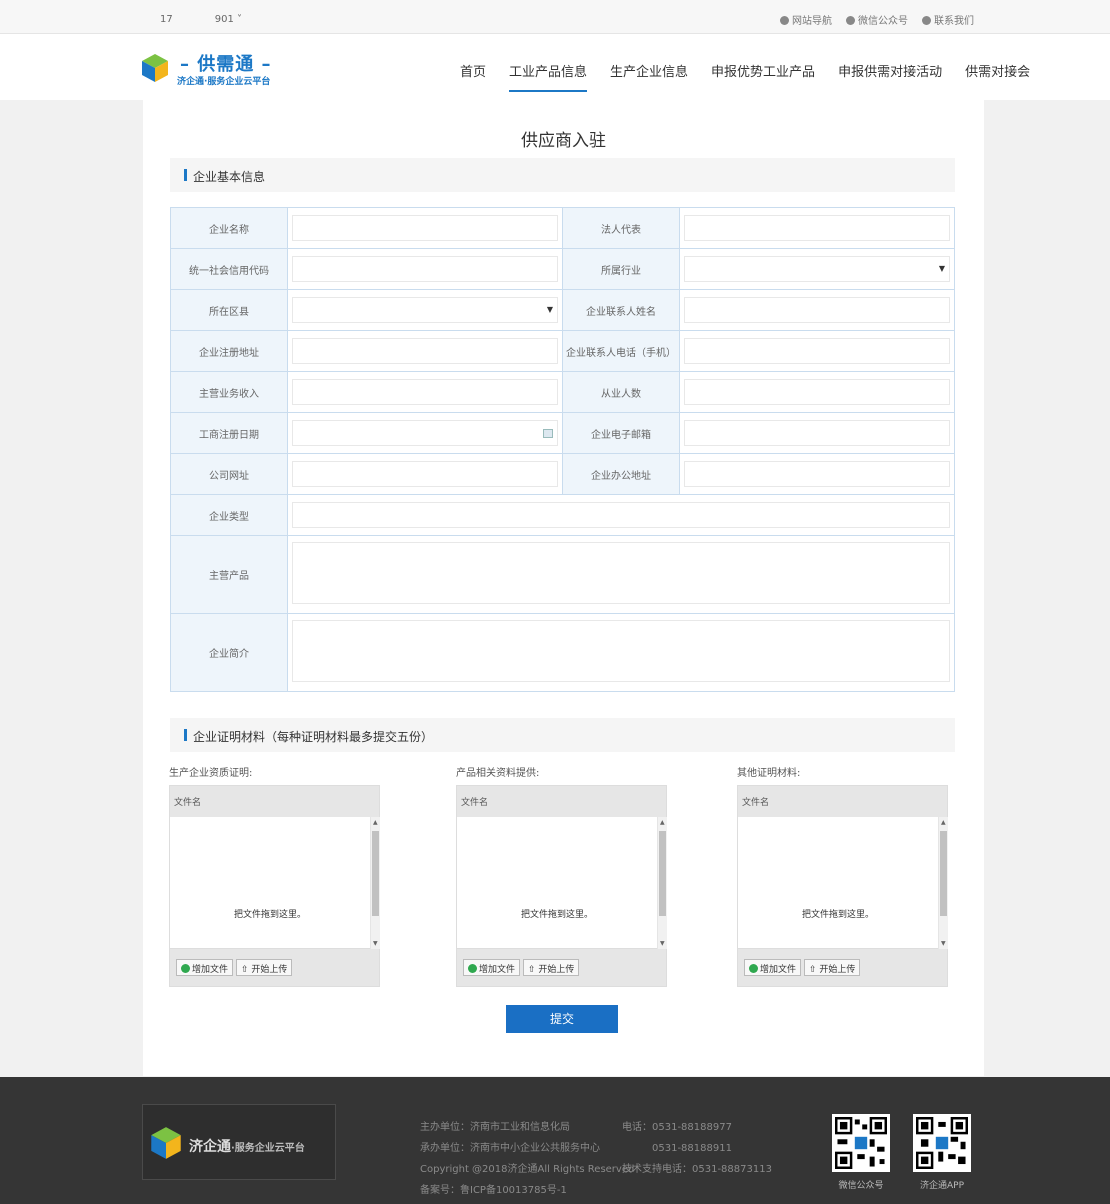  I want to click on wechat-icon, so click(850, 20).